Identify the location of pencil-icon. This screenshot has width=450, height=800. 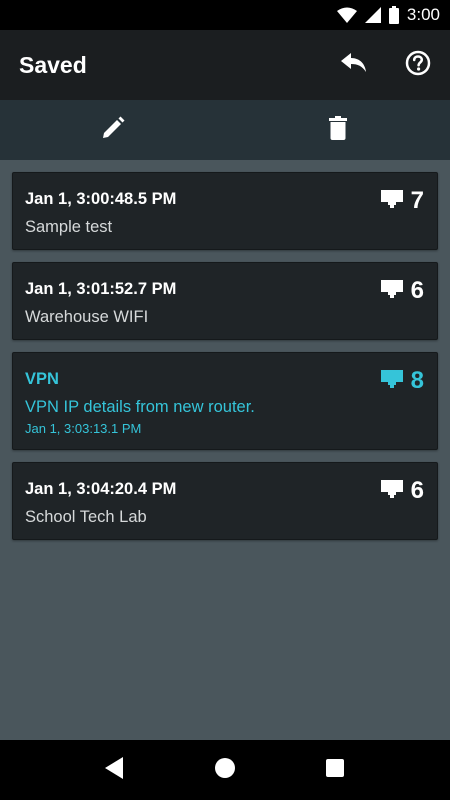
(113, 130).